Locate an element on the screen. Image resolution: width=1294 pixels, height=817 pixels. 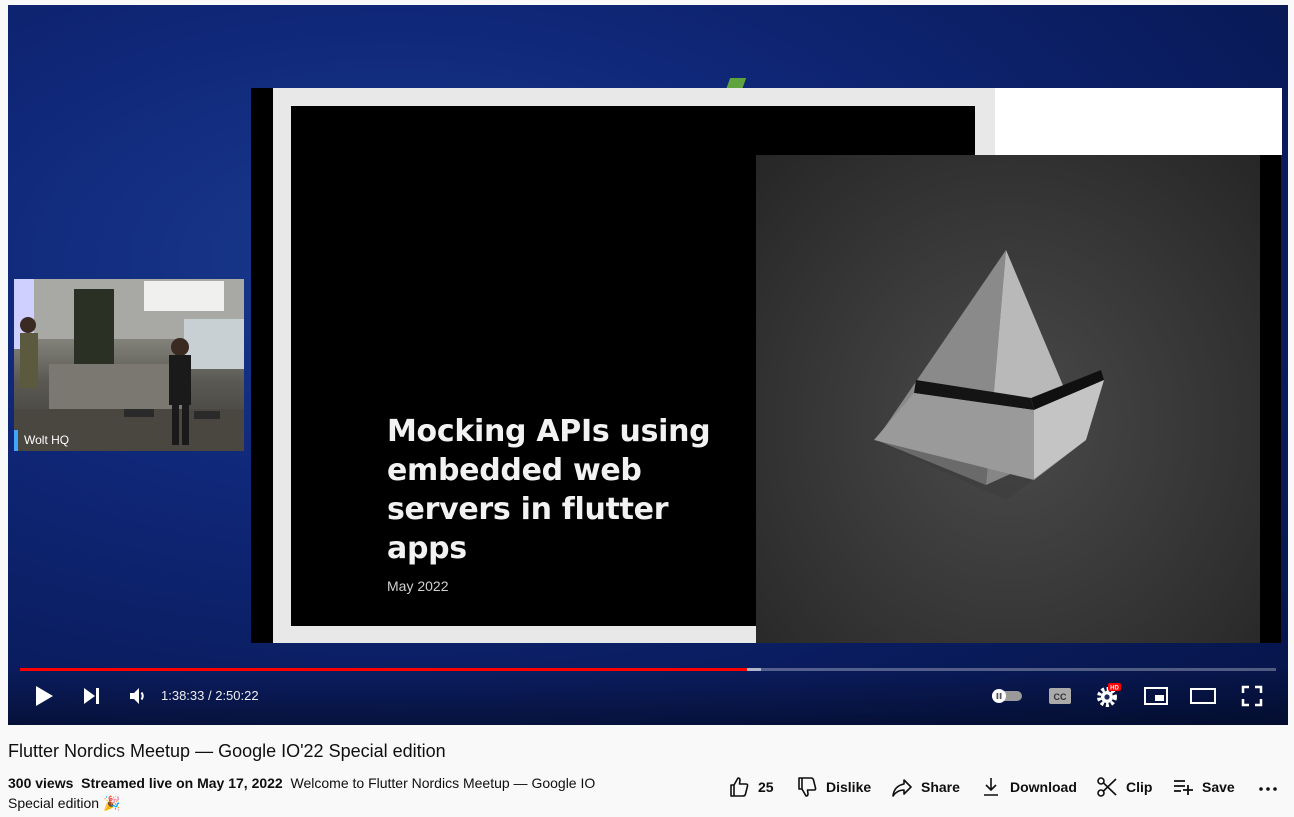
theater-icon is located at coordinates (1203, 696).